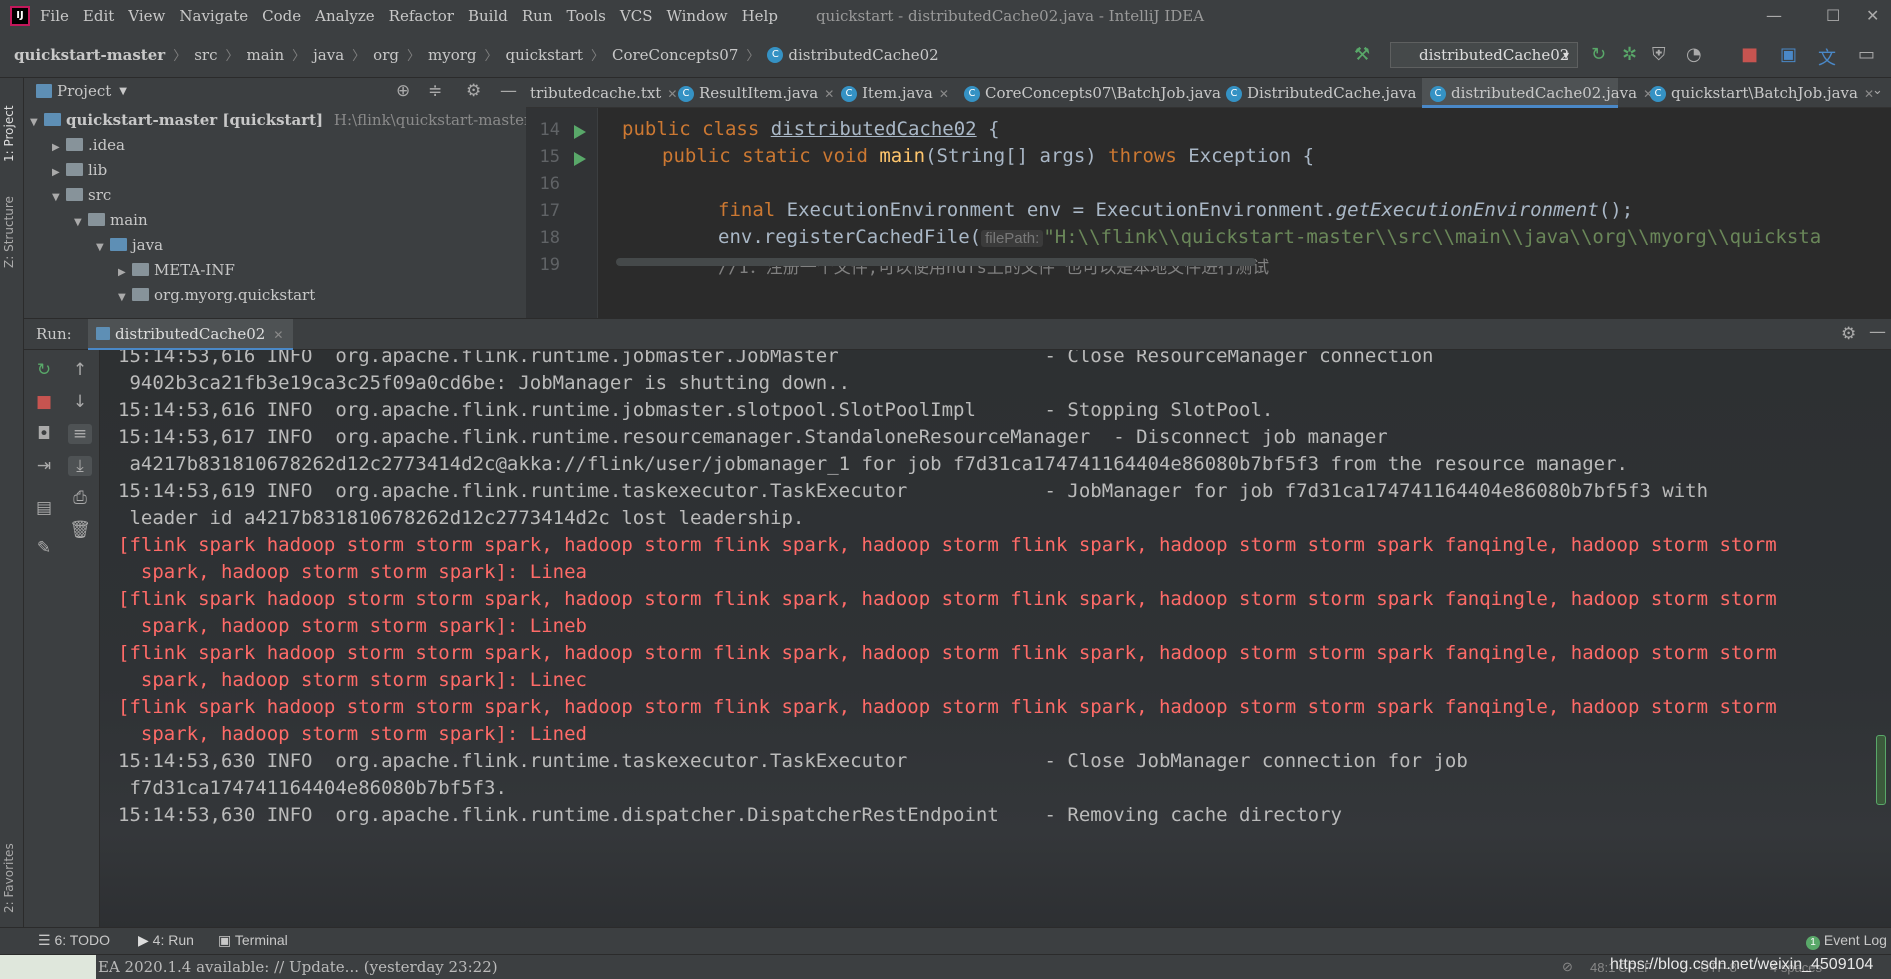  What do you see at coordinates (79, 170) in the screenshot?
I see `tree-item-lib: ▶ lib` at bounding box center [79, 170].